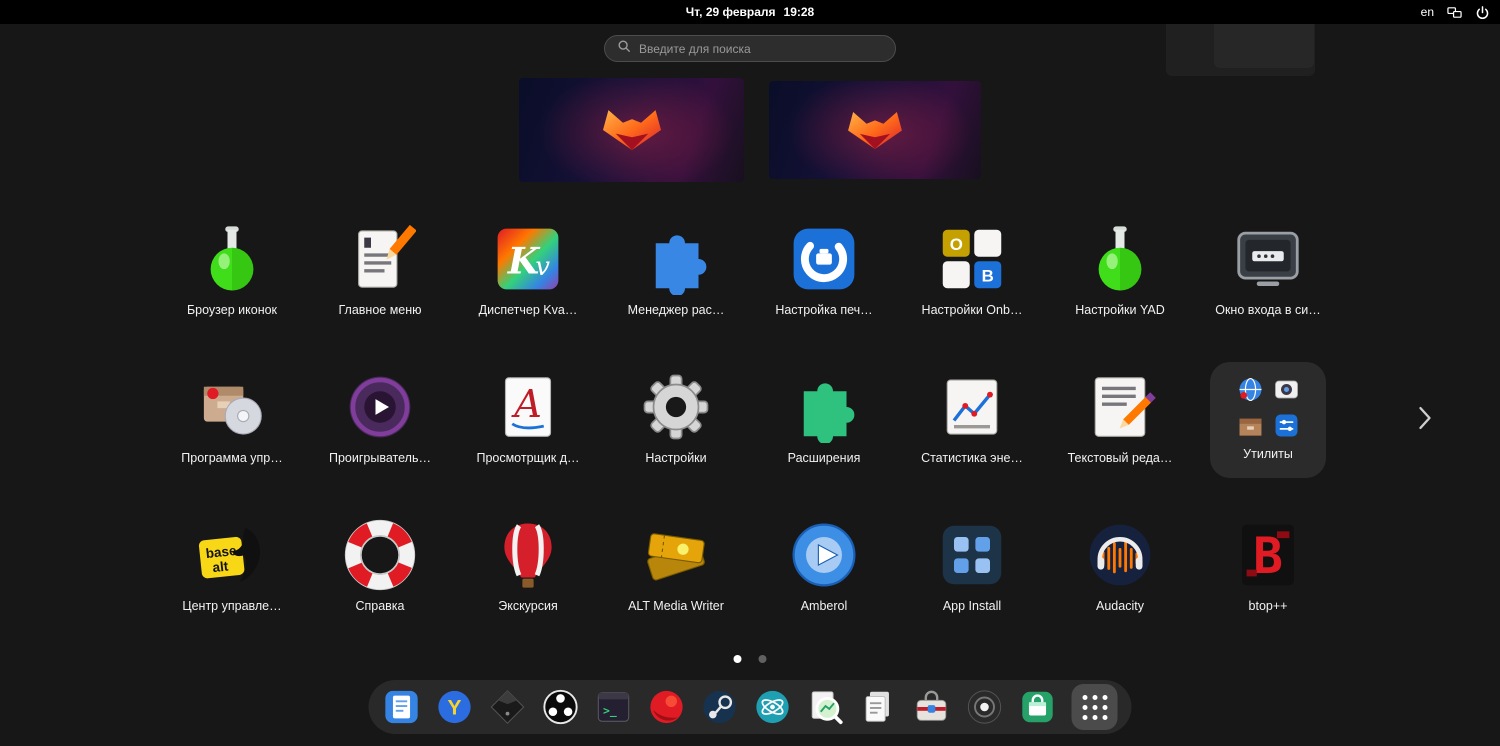 The width and height of the screenshot is (1500, 746). What do you see at coordinates (1094, 707) in the screenshot?
I see `show-apps-button` at bounding box center [1094, 707].